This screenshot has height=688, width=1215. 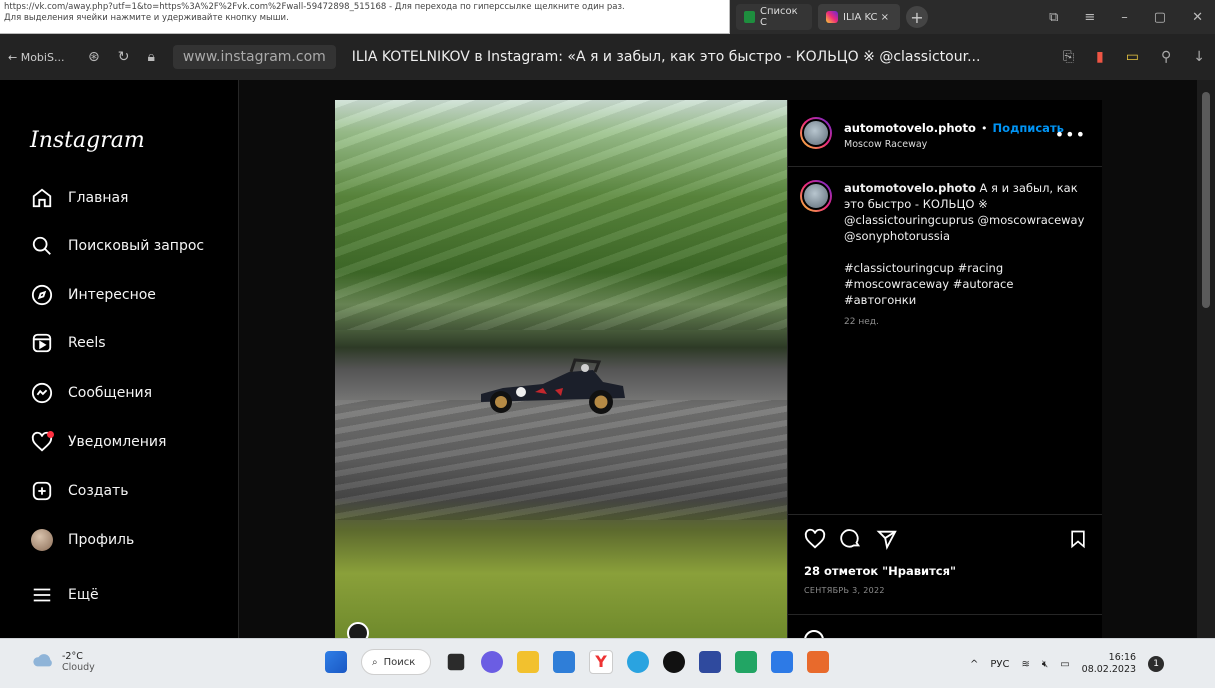 What do you see at coordinates (136, 246) in the screenshot?
I see `sidebar-item-label: Поисковый запрос` at bounding box center [136, 246].